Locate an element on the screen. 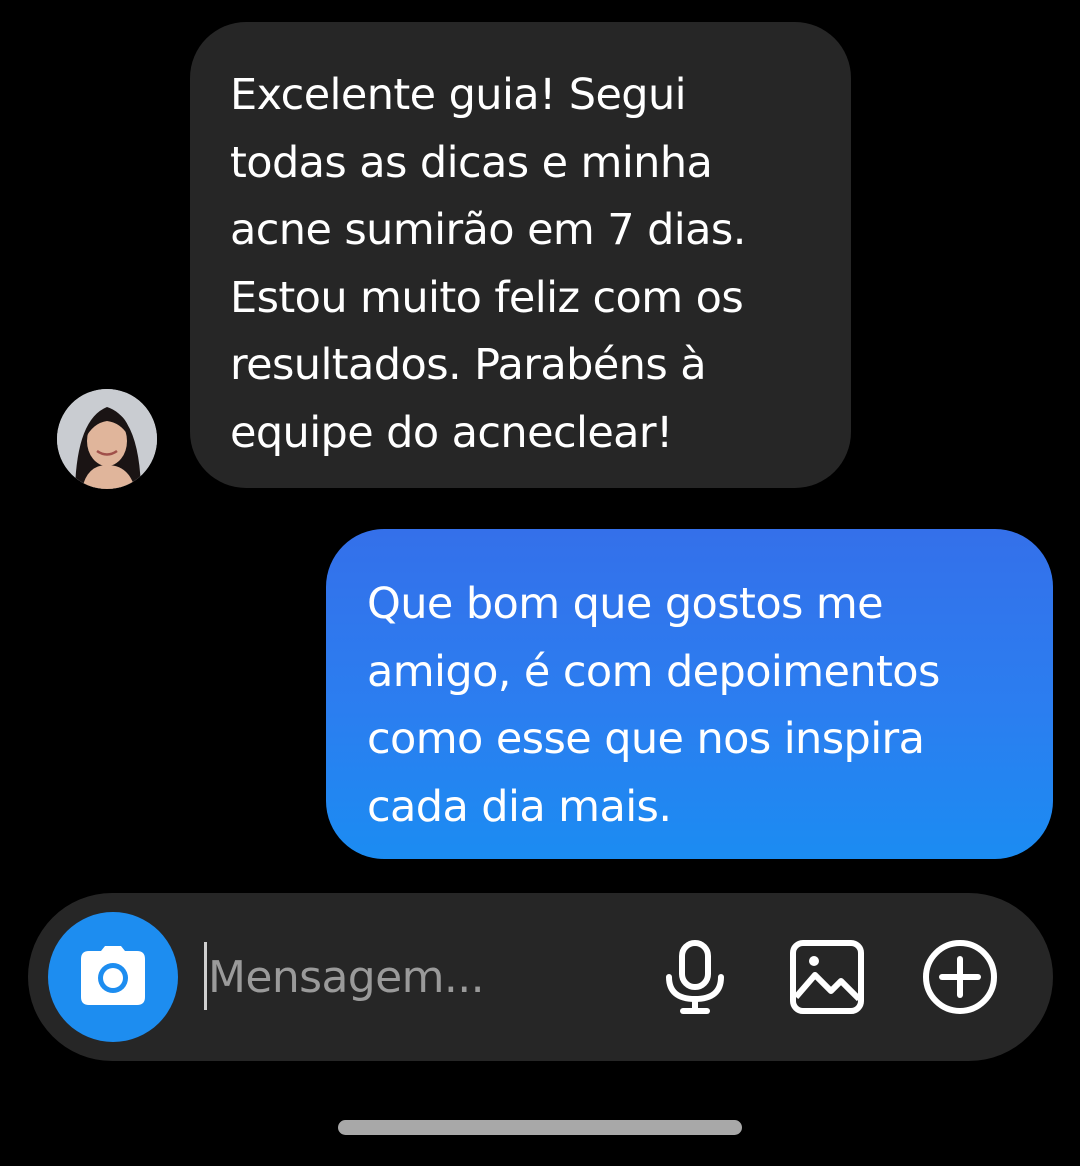 The width and height of the screenshot is (1080, 1166). contact-avatar is located at coordinates (107, 439).